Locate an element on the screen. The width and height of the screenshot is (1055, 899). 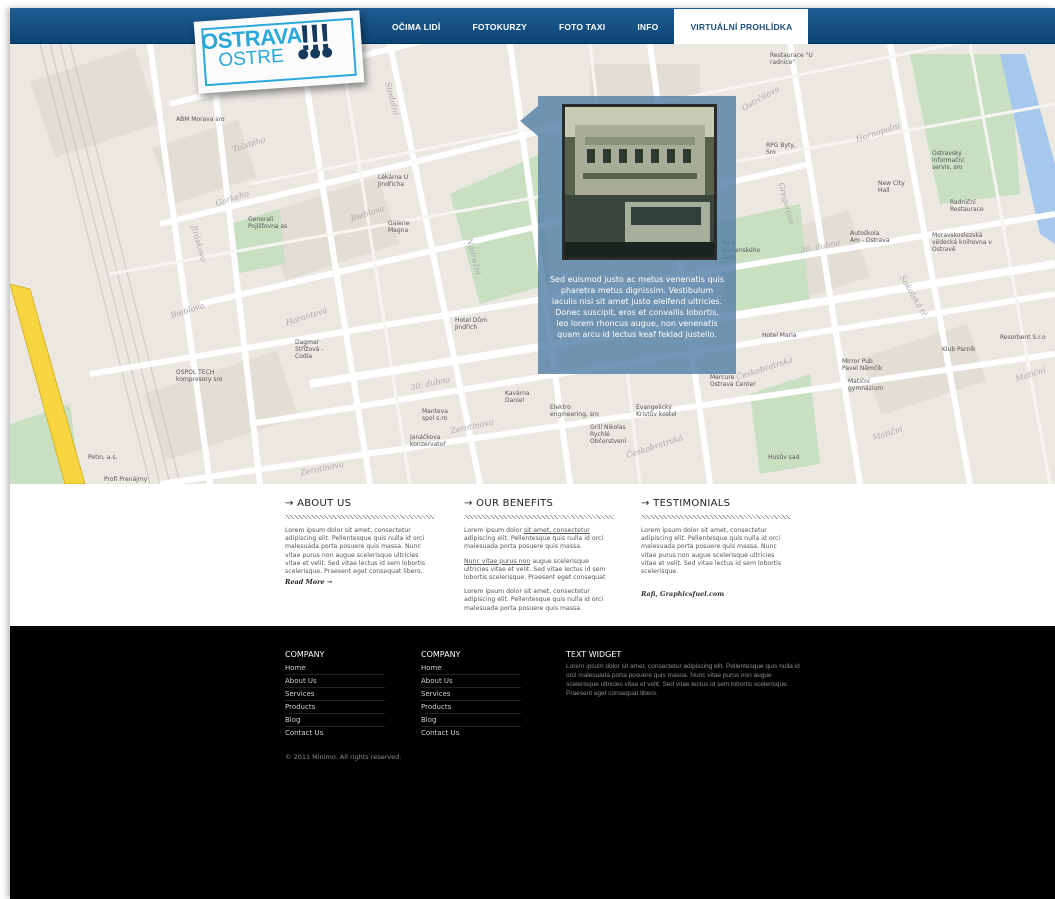
map-place-label: Dagmar Střížová - Codia is located at coordinates (309, 349).